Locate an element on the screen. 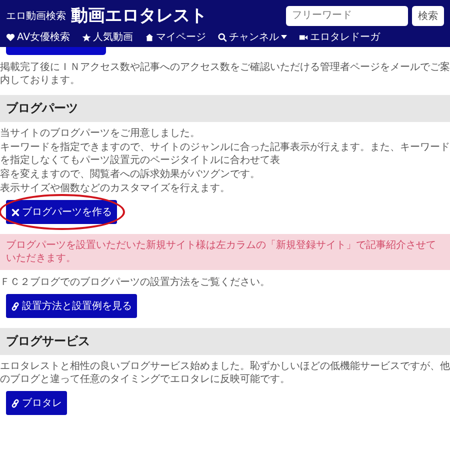 Image resolution: width=450 pixels, height=450 pixels. cut-off-button is located at coordinates (56, 51).